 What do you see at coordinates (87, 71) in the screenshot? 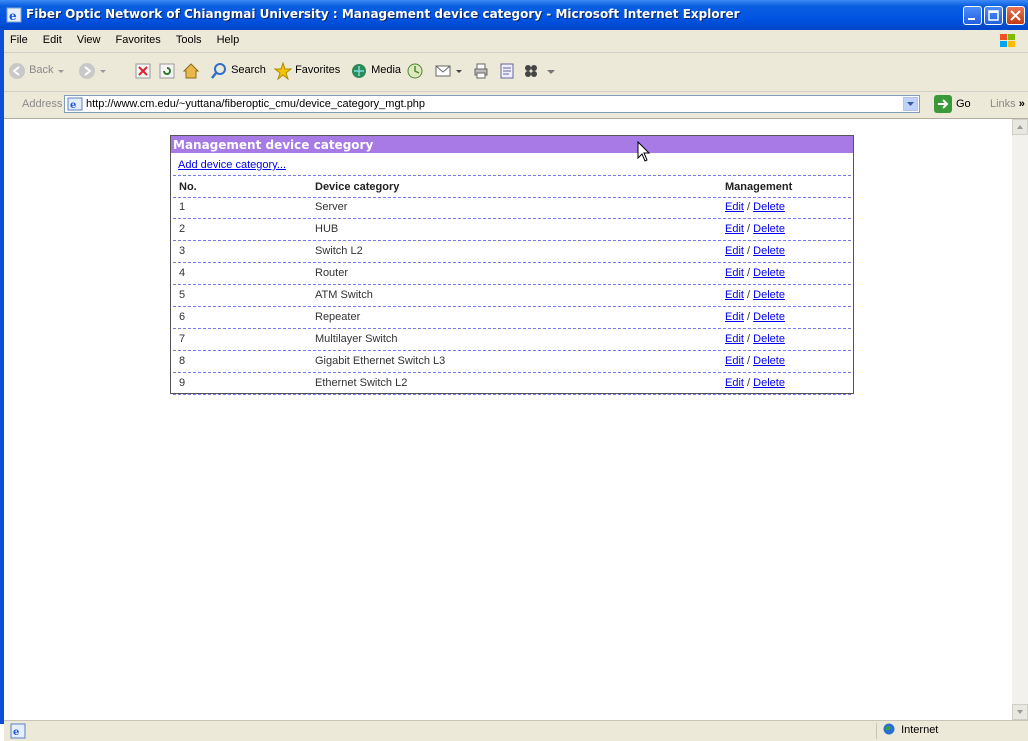
I see `forward-arrow-icon` at bounding box center [87, 71].